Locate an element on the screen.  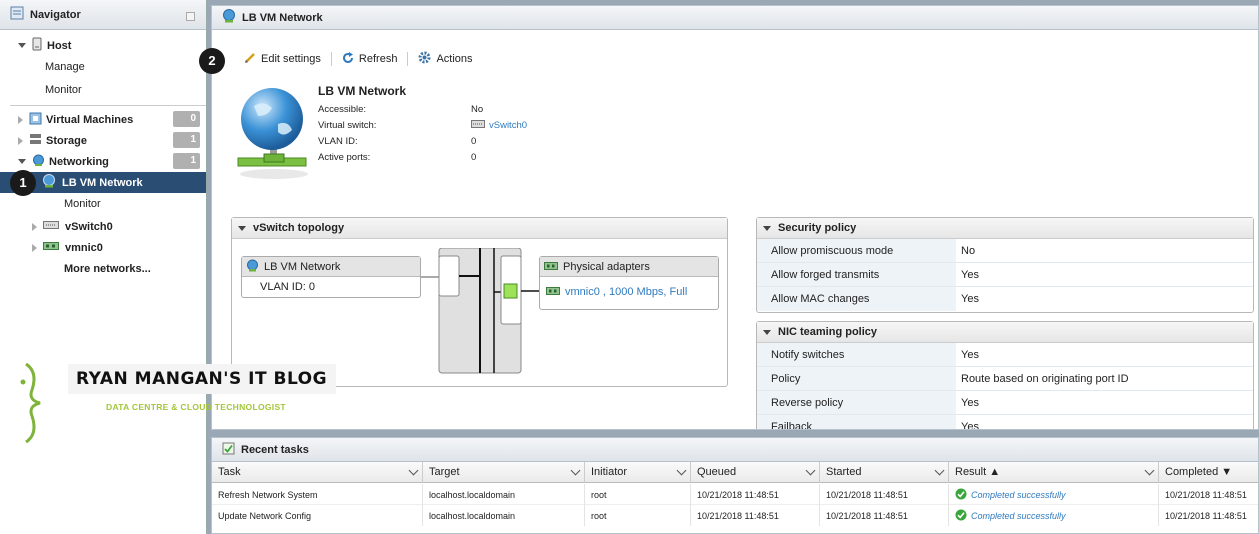
topology-header: vSwitch topology is located at coordinates (479, 228).